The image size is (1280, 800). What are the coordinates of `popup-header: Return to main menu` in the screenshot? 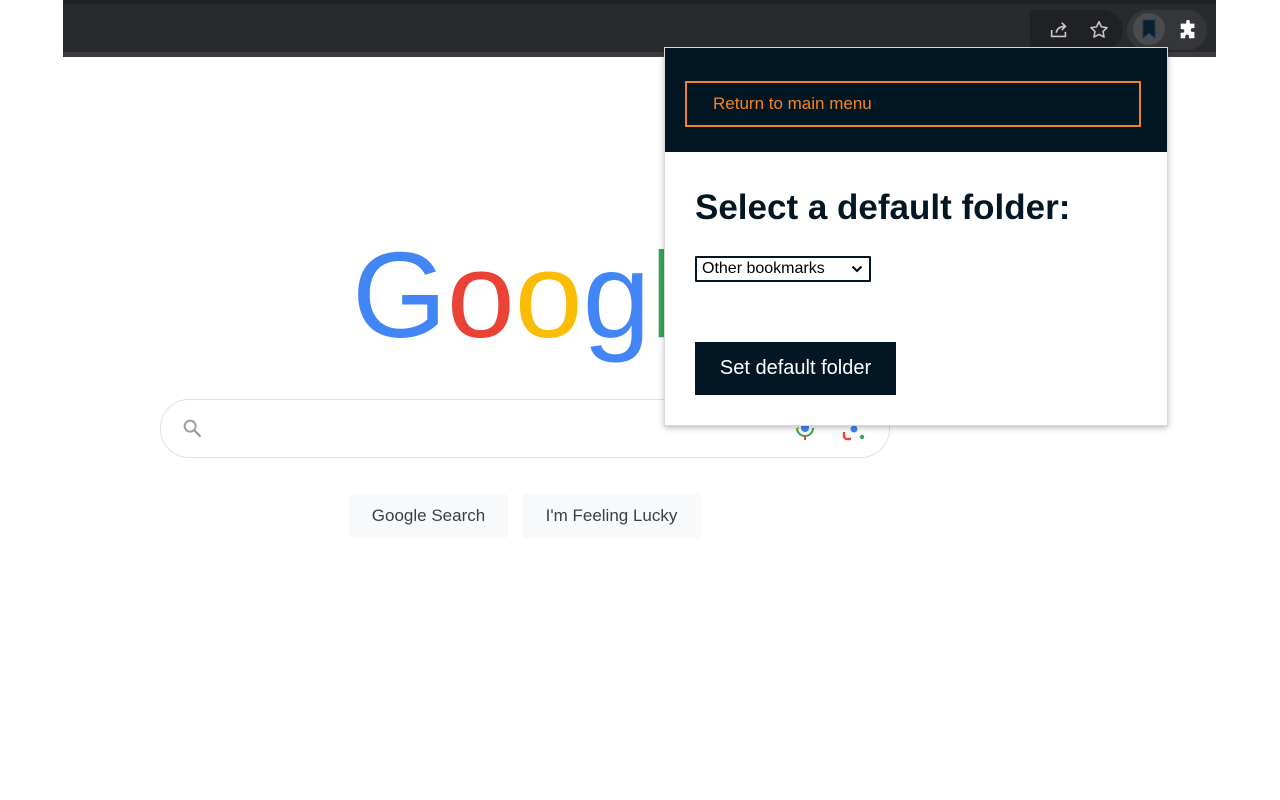 It's located at (916, 100).